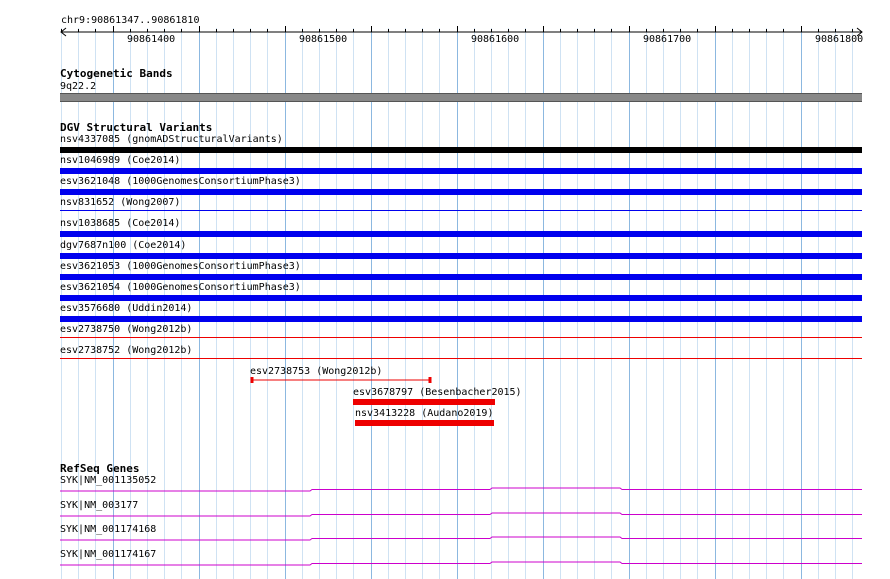  I want to click on cytoband-label: 9q22.2, so click(78, 86).